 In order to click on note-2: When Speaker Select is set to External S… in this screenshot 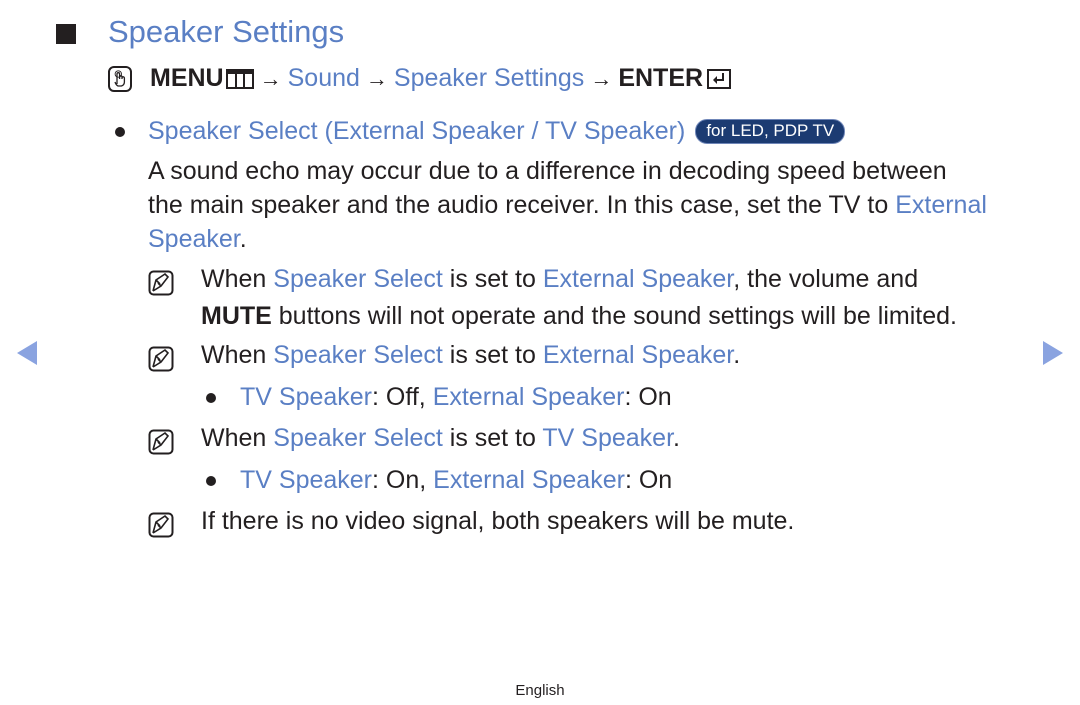, I will do `click(470, 355)`.